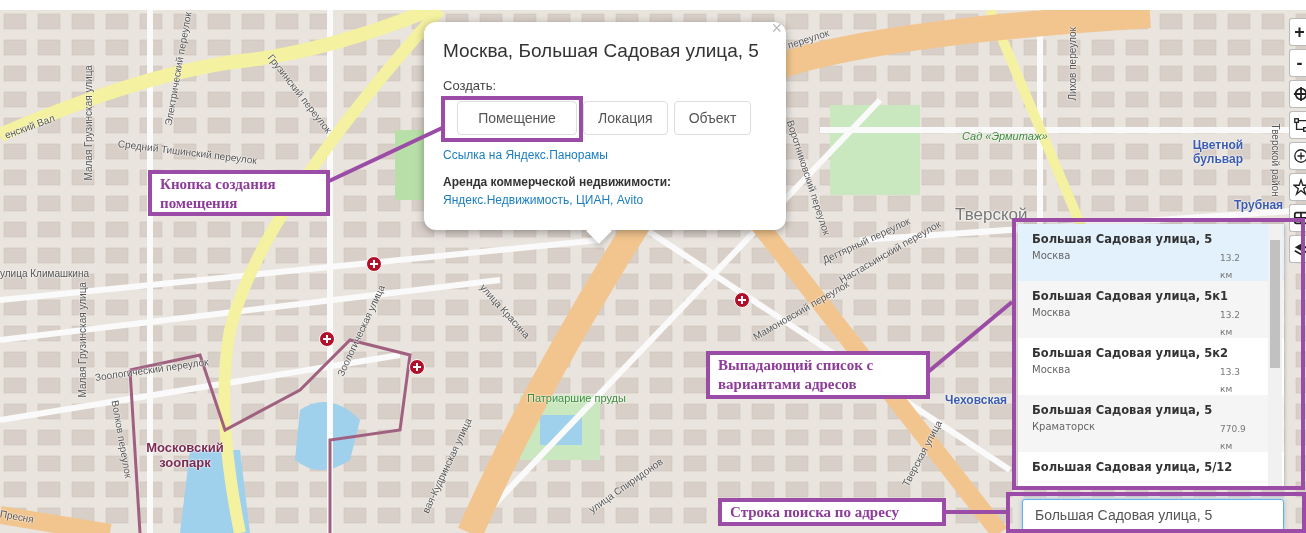 This screenshot has height=533, width=1306. What do you see at coordinates (1299, 94) in the screenshot?
I see `locate-icon` at bounding box center [1299, 94].